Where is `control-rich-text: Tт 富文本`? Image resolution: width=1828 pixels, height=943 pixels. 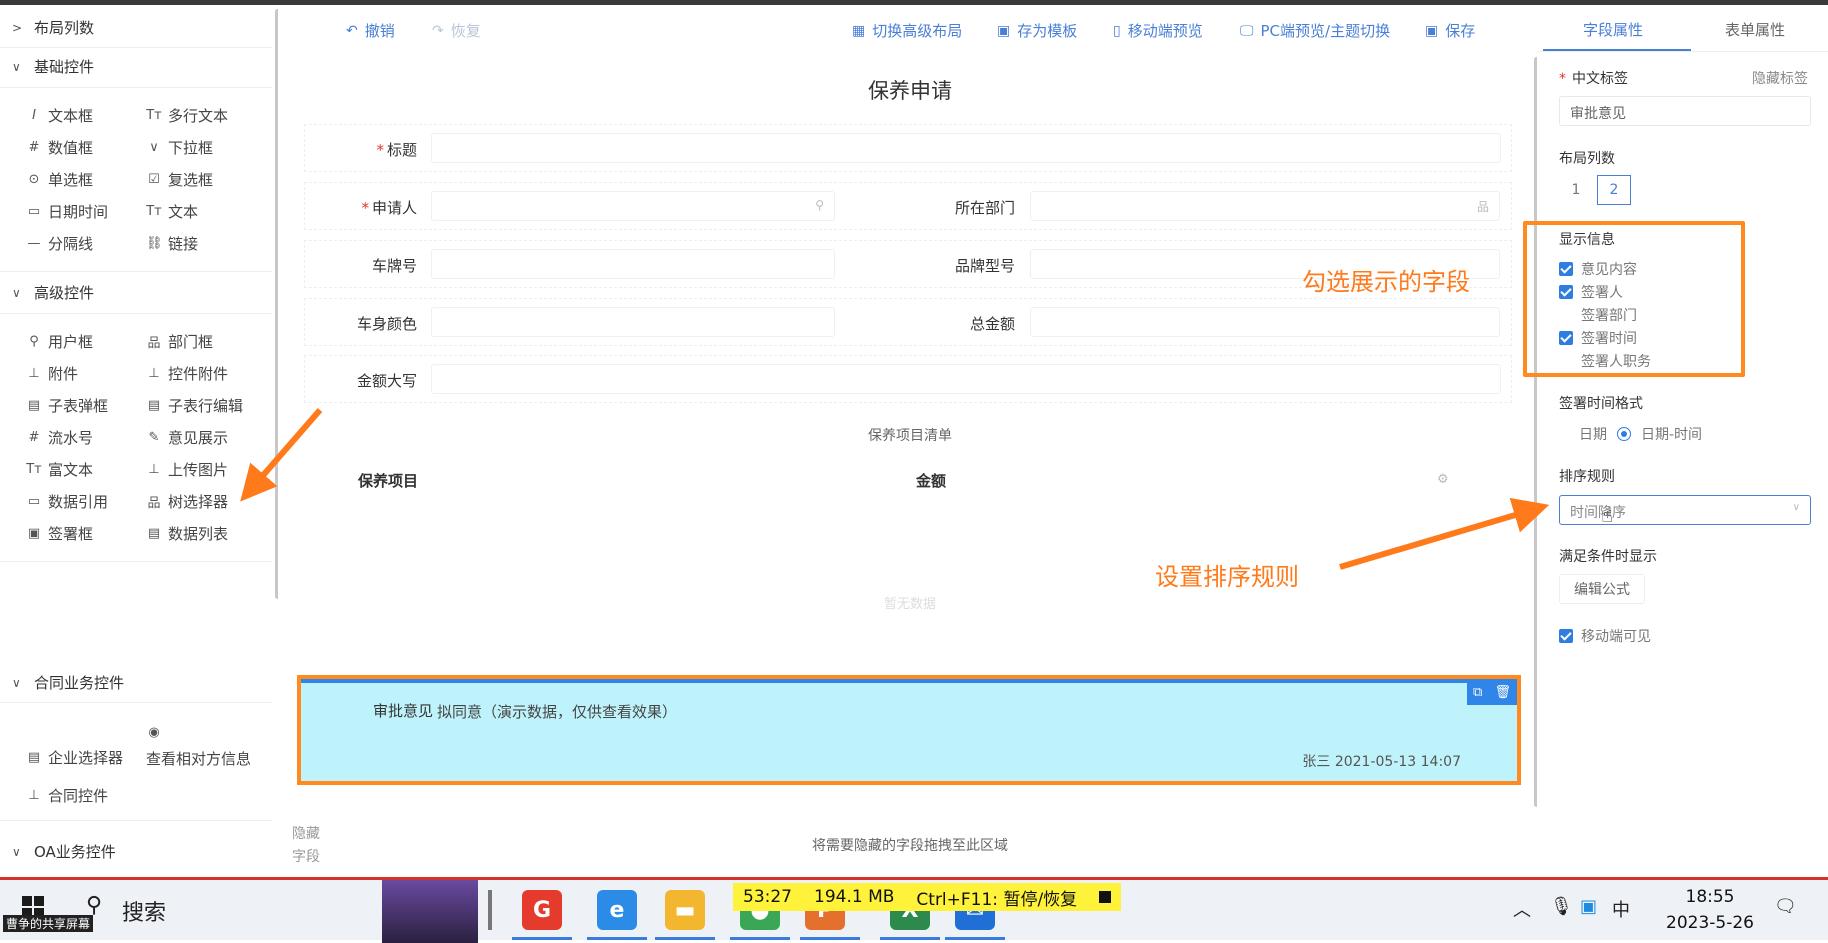 control-rich-text: Tт 富文本 is located at coordinates (59, 469).